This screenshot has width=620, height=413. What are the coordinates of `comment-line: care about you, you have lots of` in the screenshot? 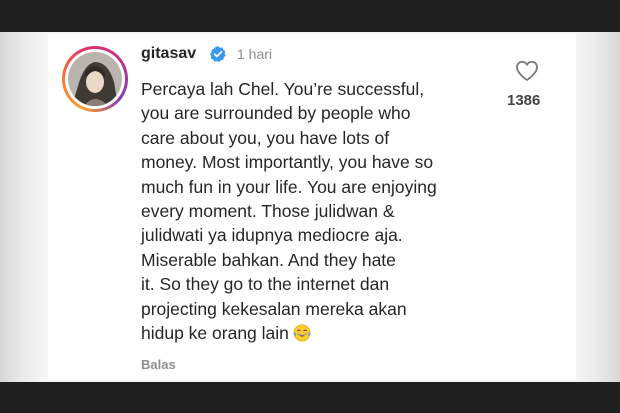 It's located at (265, 137).